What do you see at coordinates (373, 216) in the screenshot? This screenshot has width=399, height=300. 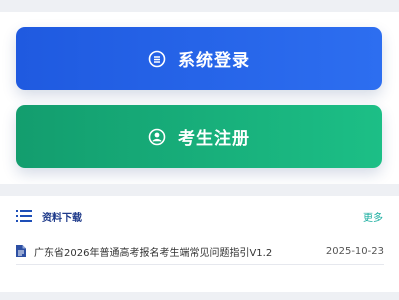 I see `more-link: 更多` at bounding box center [373, 216].